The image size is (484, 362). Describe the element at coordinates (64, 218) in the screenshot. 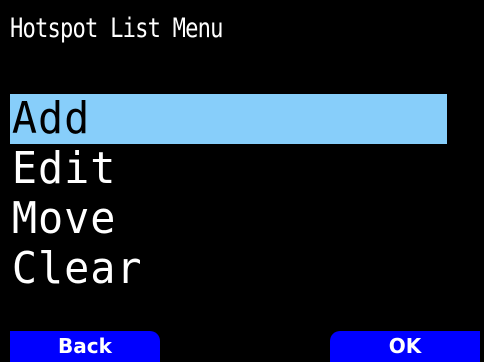

I see `menu-item-label: Move` at that location.